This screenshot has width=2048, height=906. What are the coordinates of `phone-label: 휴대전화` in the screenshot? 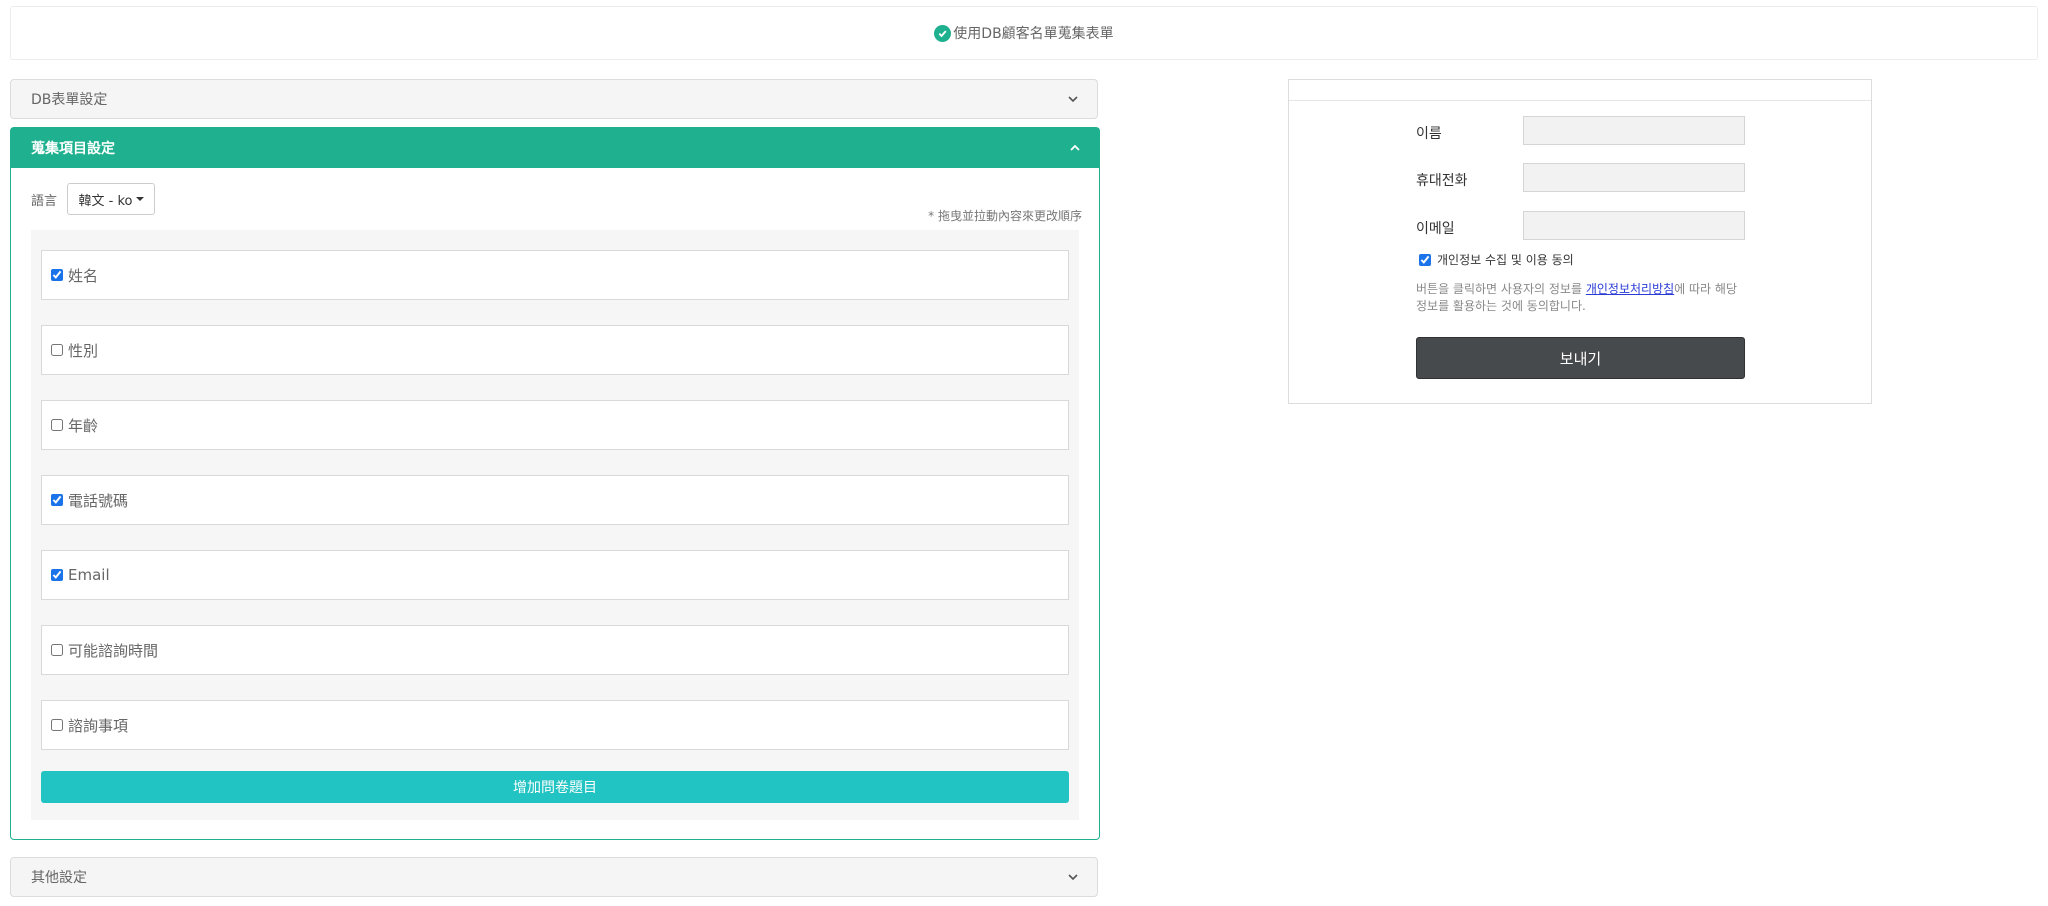 It's located at (1442, 181).